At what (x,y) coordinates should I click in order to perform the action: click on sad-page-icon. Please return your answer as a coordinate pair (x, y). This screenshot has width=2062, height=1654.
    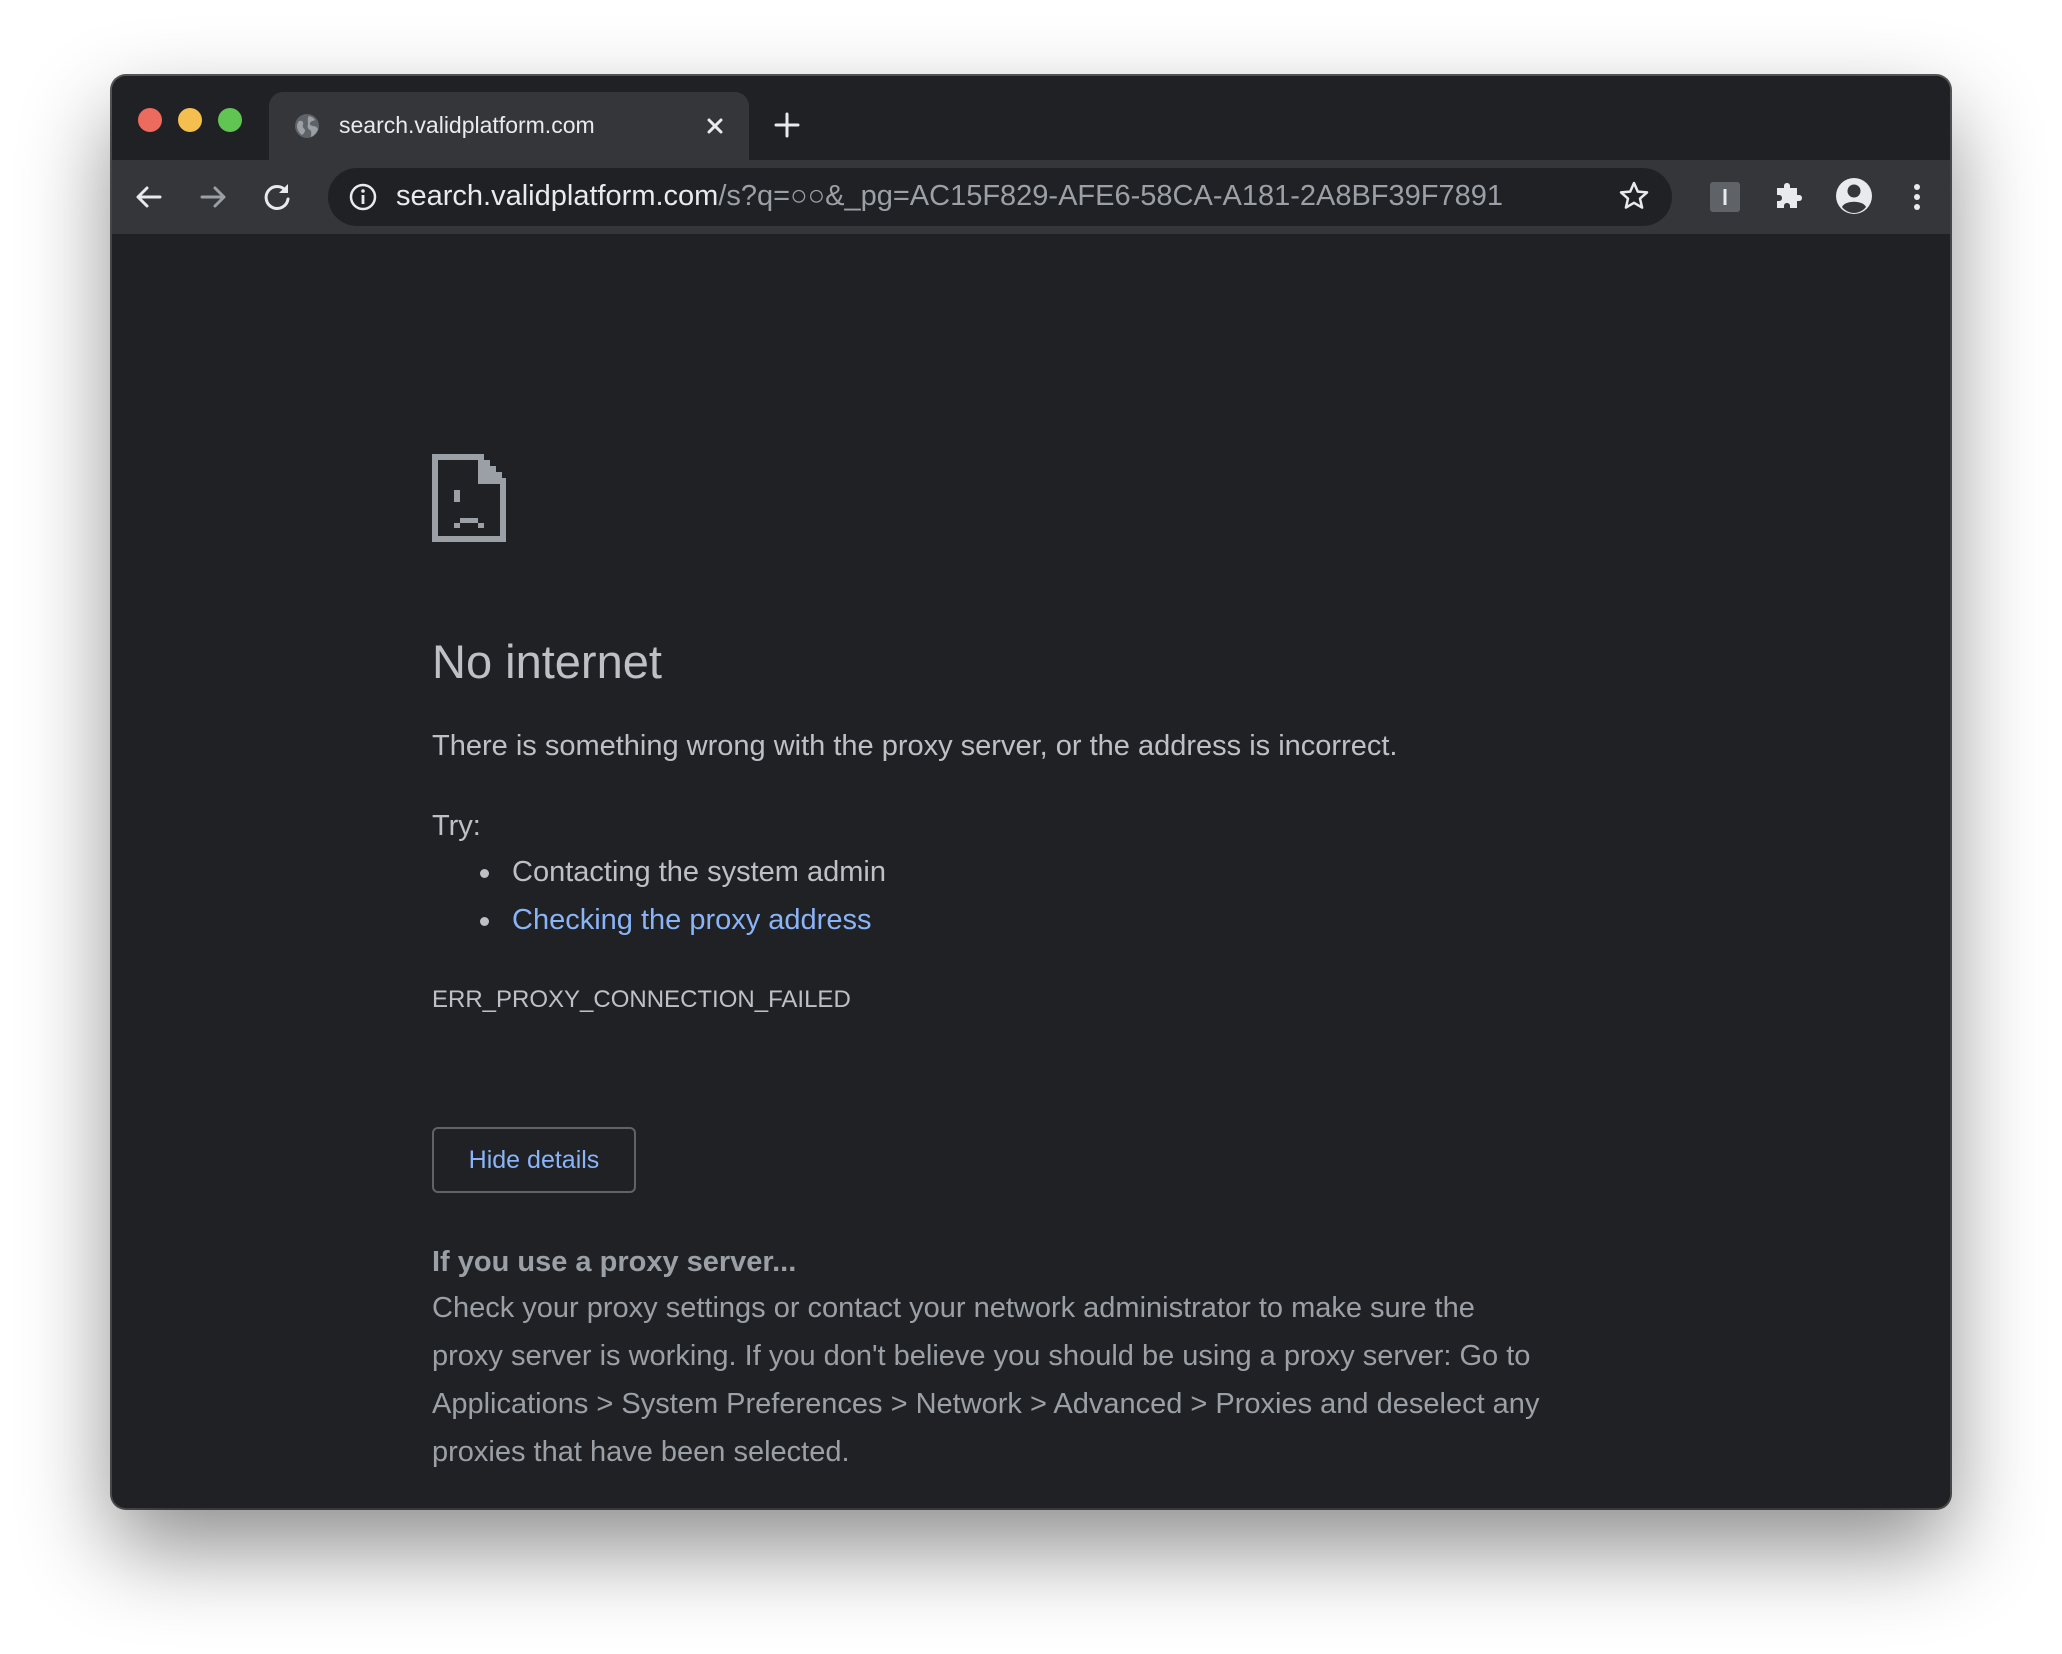
    Looking at the image, I should click on (469, 498).